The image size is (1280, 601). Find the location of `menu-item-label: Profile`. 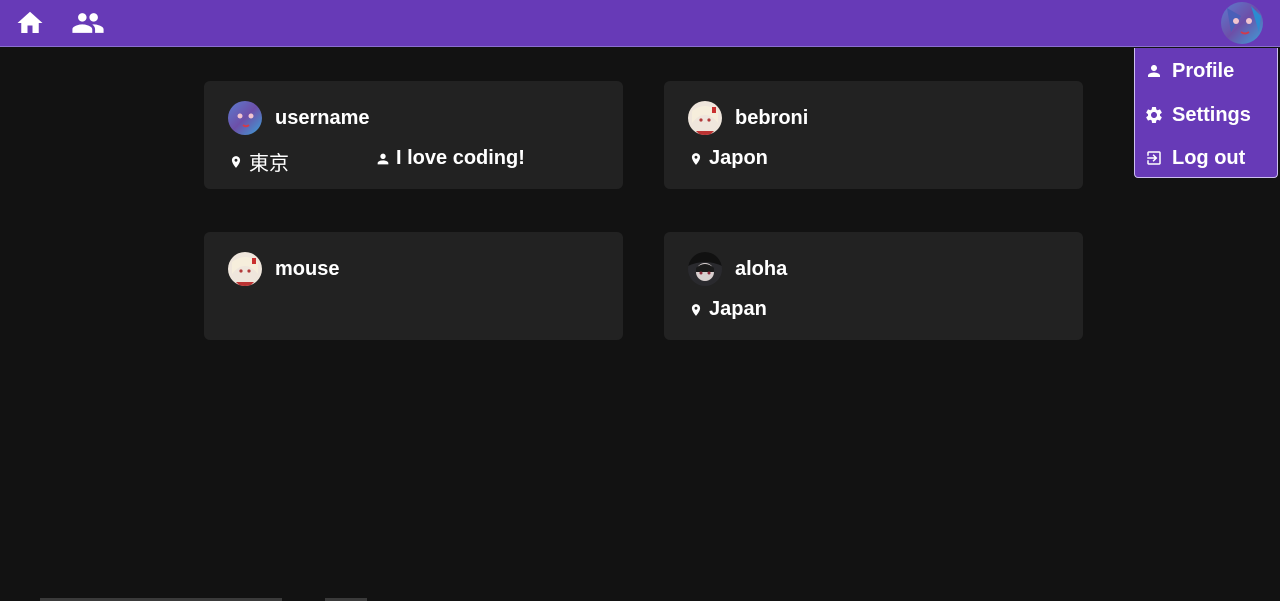

menu-item-label: Profile is located at coordinates (1203, 70).